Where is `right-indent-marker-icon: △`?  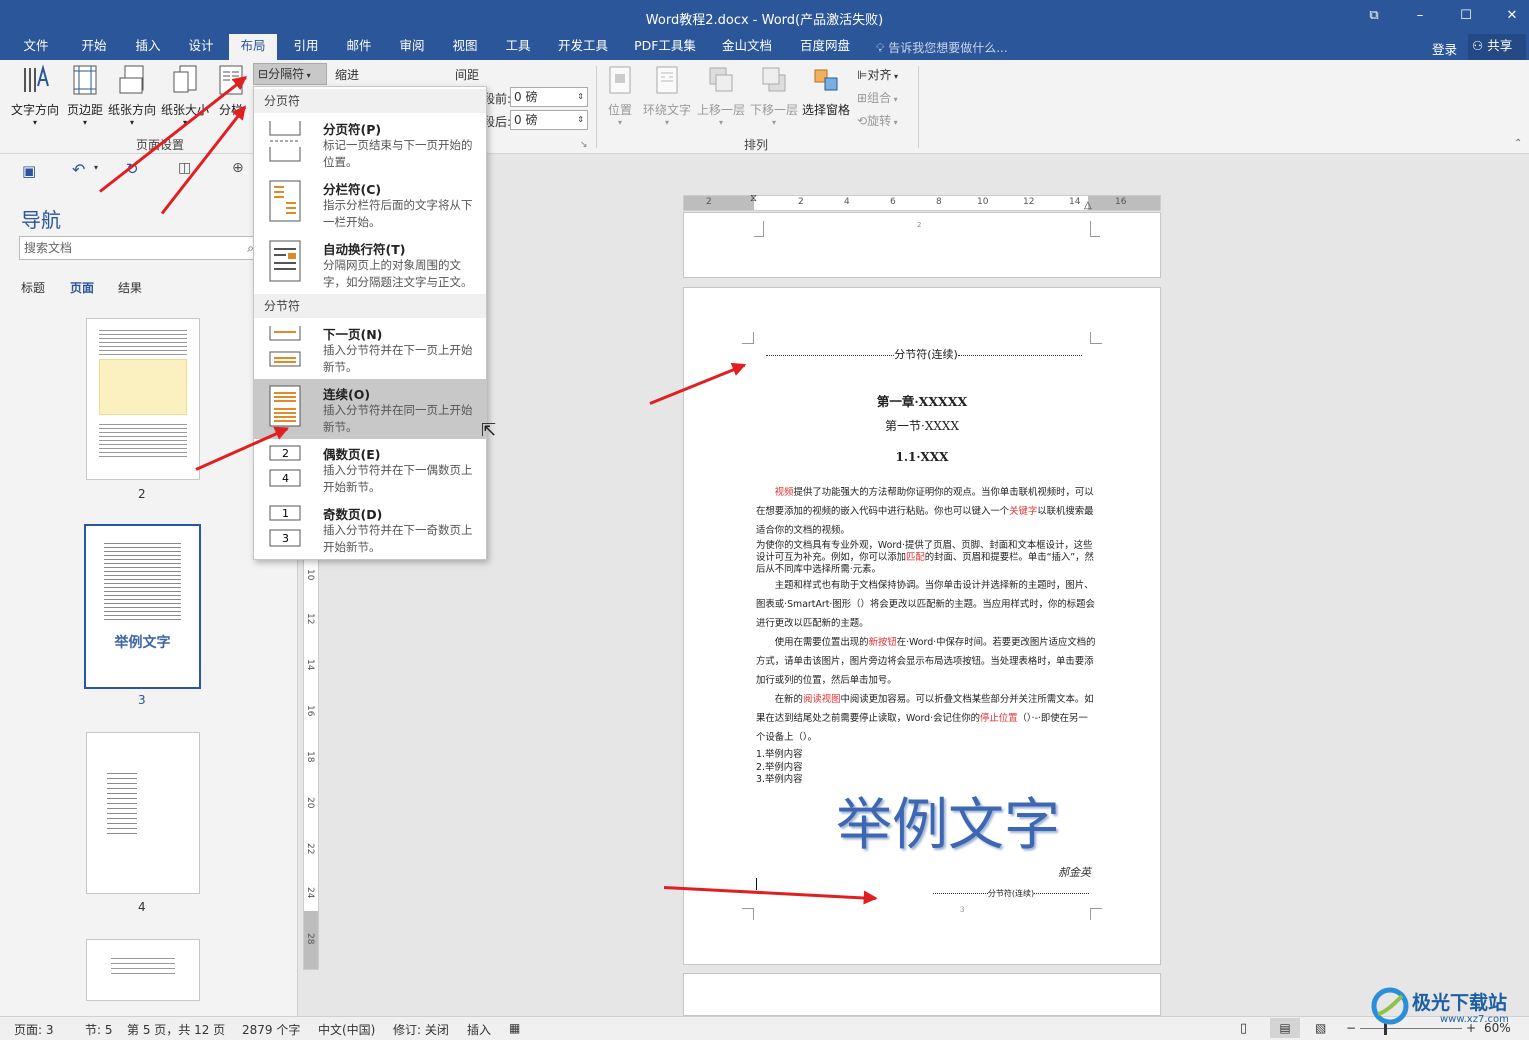 right-indent-marker-icon: △ is located at coordinates (1088, 205).